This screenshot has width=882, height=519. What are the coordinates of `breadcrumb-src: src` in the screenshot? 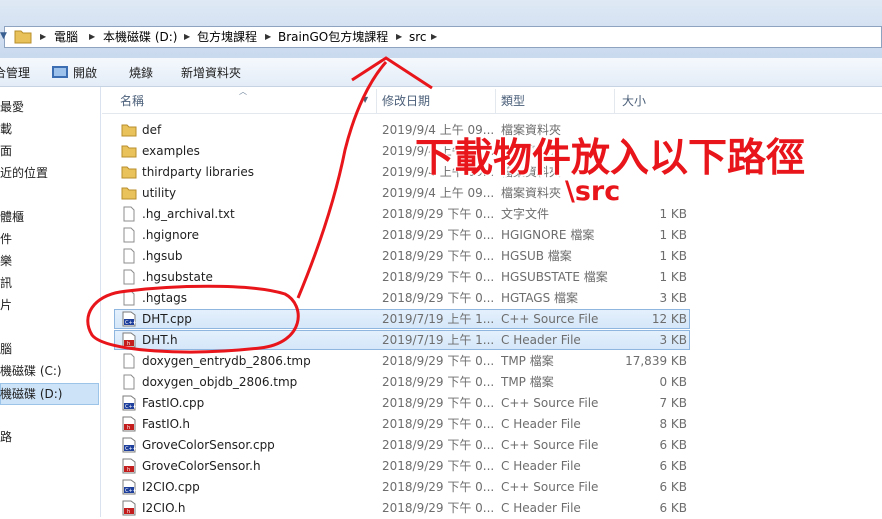 It's located at (418, 37).